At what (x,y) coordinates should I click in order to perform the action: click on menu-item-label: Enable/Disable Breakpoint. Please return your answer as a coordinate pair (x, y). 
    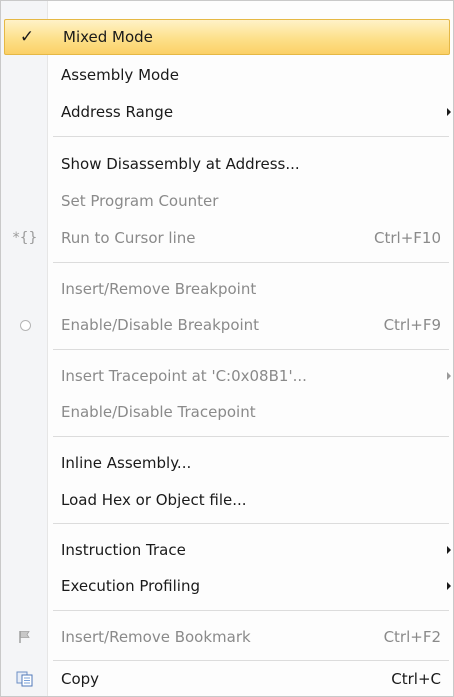
    Looking at the image, I should click on (160, 325).